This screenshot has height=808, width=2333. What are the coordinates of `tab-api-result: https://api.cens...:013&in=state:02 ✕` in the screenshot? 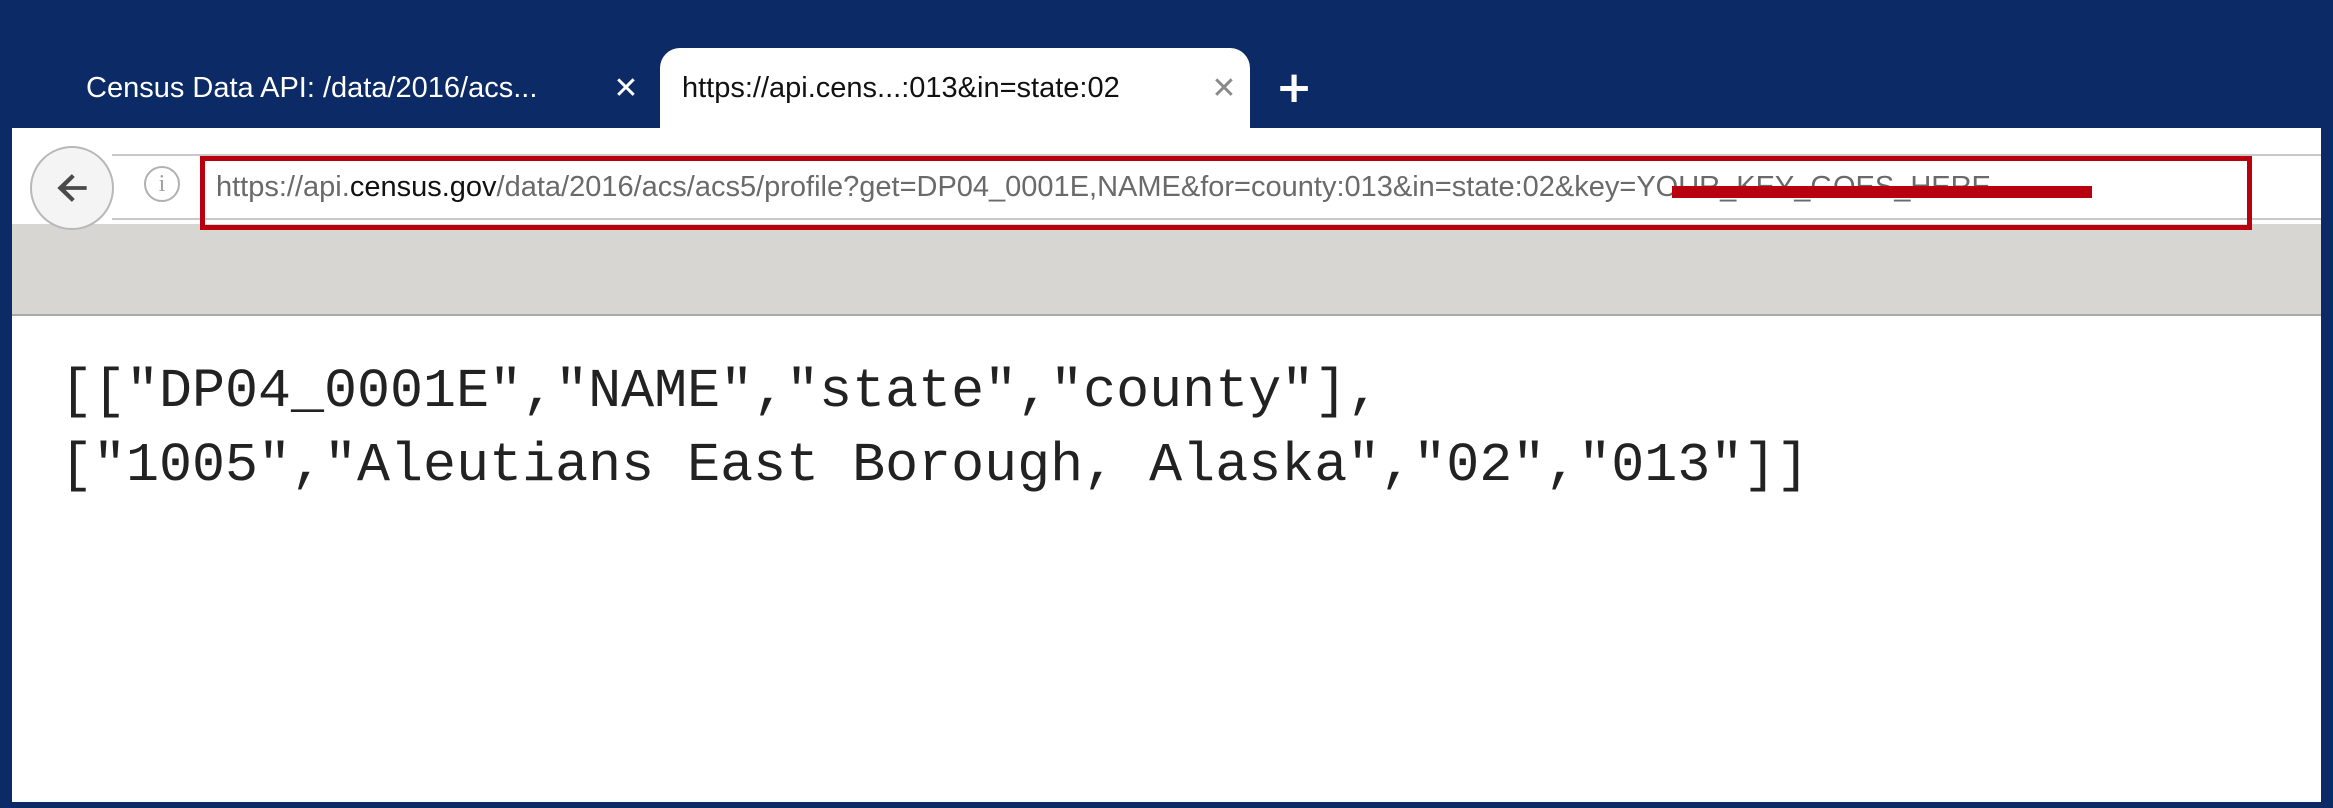 It's located at (955, 88).